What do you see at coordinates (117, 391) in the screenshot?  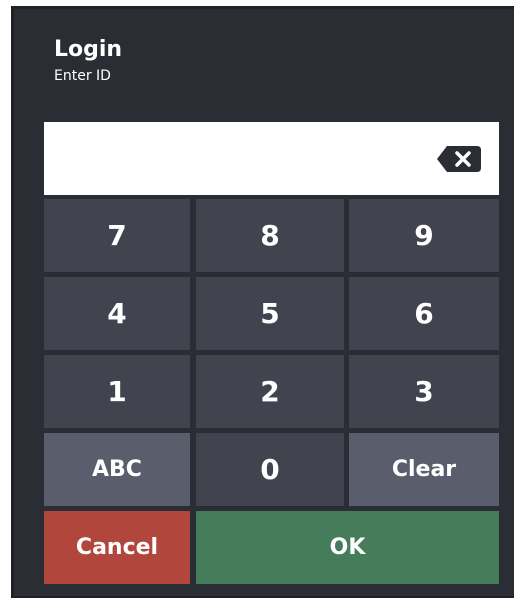 I see `key-1: 1` at bounding box center [117, 391].